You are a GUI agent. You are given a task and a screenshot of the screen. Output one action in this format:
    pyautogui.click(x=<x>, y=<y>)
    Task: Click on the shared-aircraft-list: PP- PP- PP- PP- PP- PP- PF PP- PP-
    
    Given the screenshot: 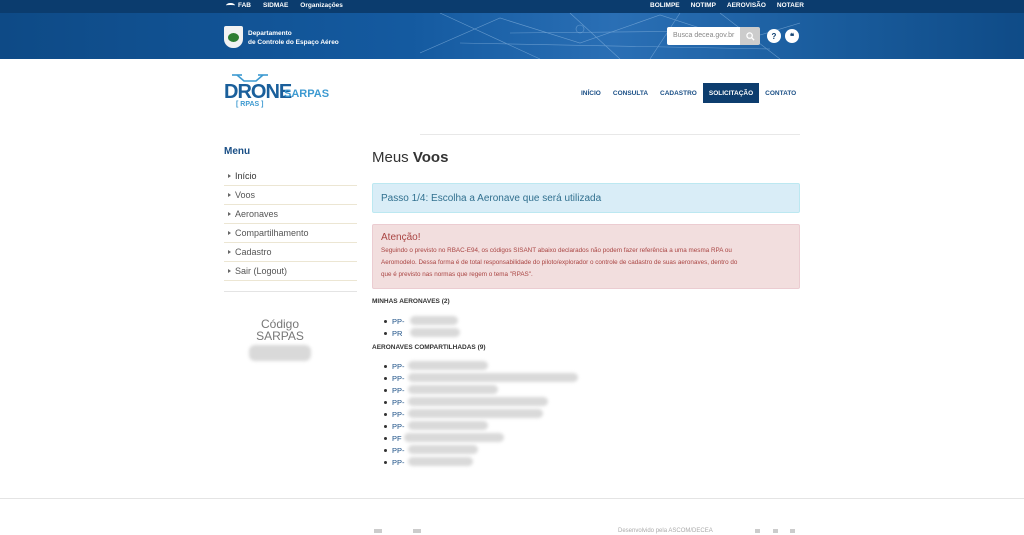 What is the action you would take?
    pyautogui.click(x=481, y=414)
    